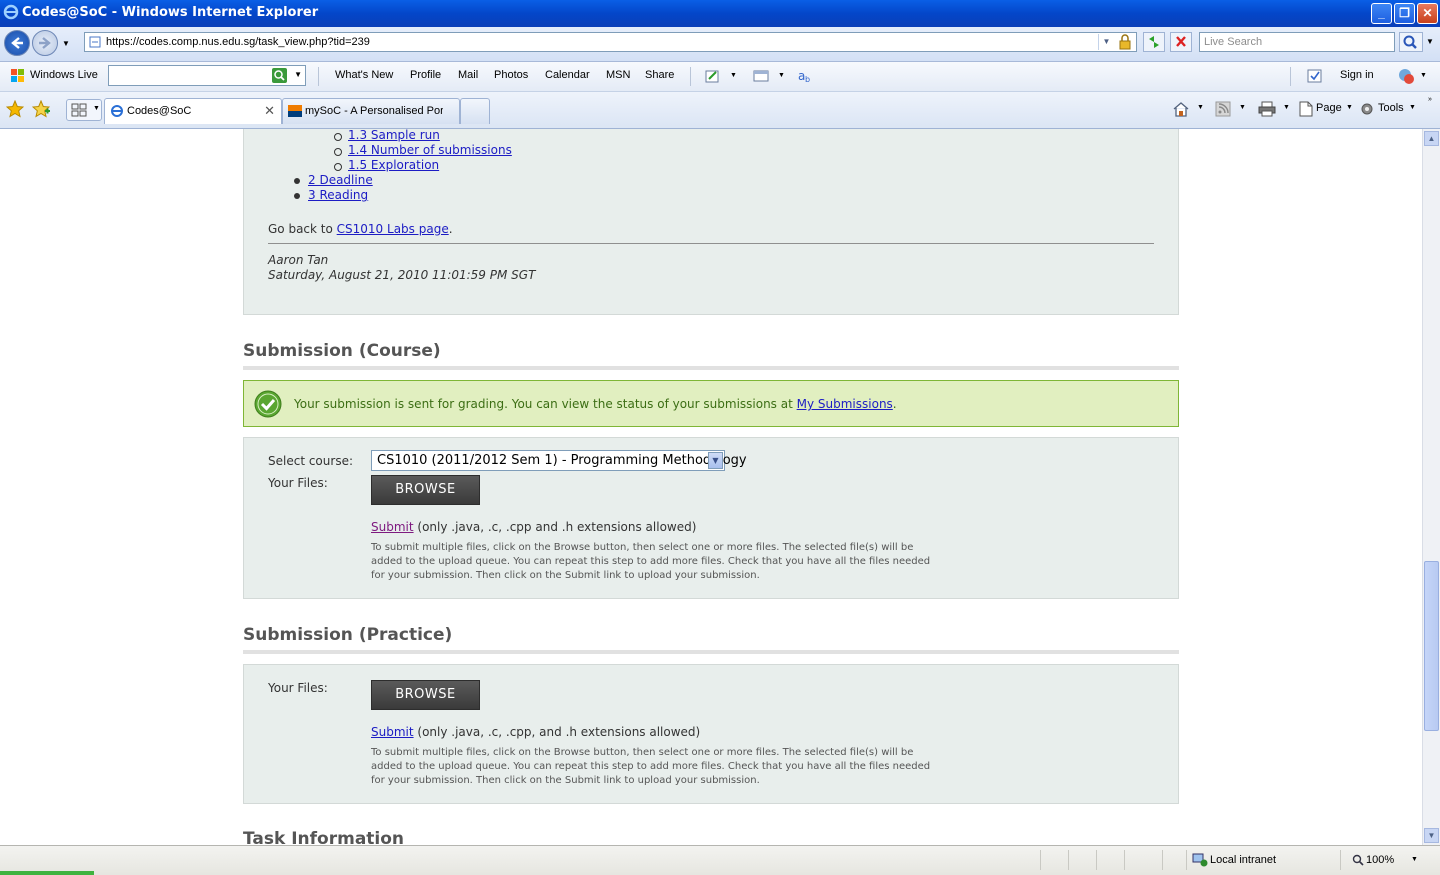  I want to click on quick-tabs-button: ▼, so click(84, 110).